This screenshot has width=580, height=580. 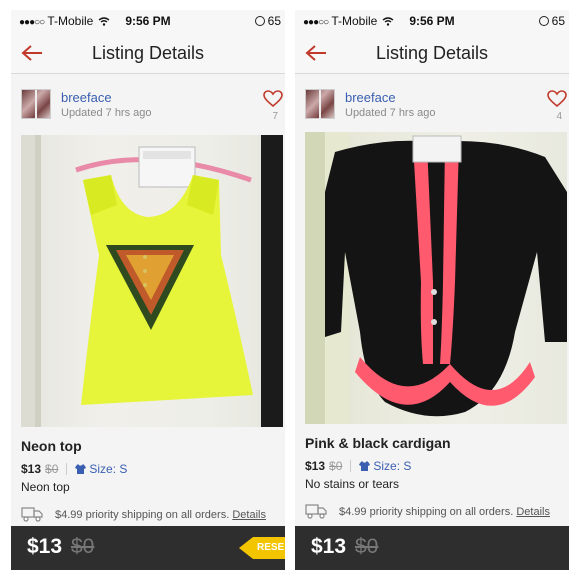 I want to click on item-description: Neon top, so click(x=45, y=487).